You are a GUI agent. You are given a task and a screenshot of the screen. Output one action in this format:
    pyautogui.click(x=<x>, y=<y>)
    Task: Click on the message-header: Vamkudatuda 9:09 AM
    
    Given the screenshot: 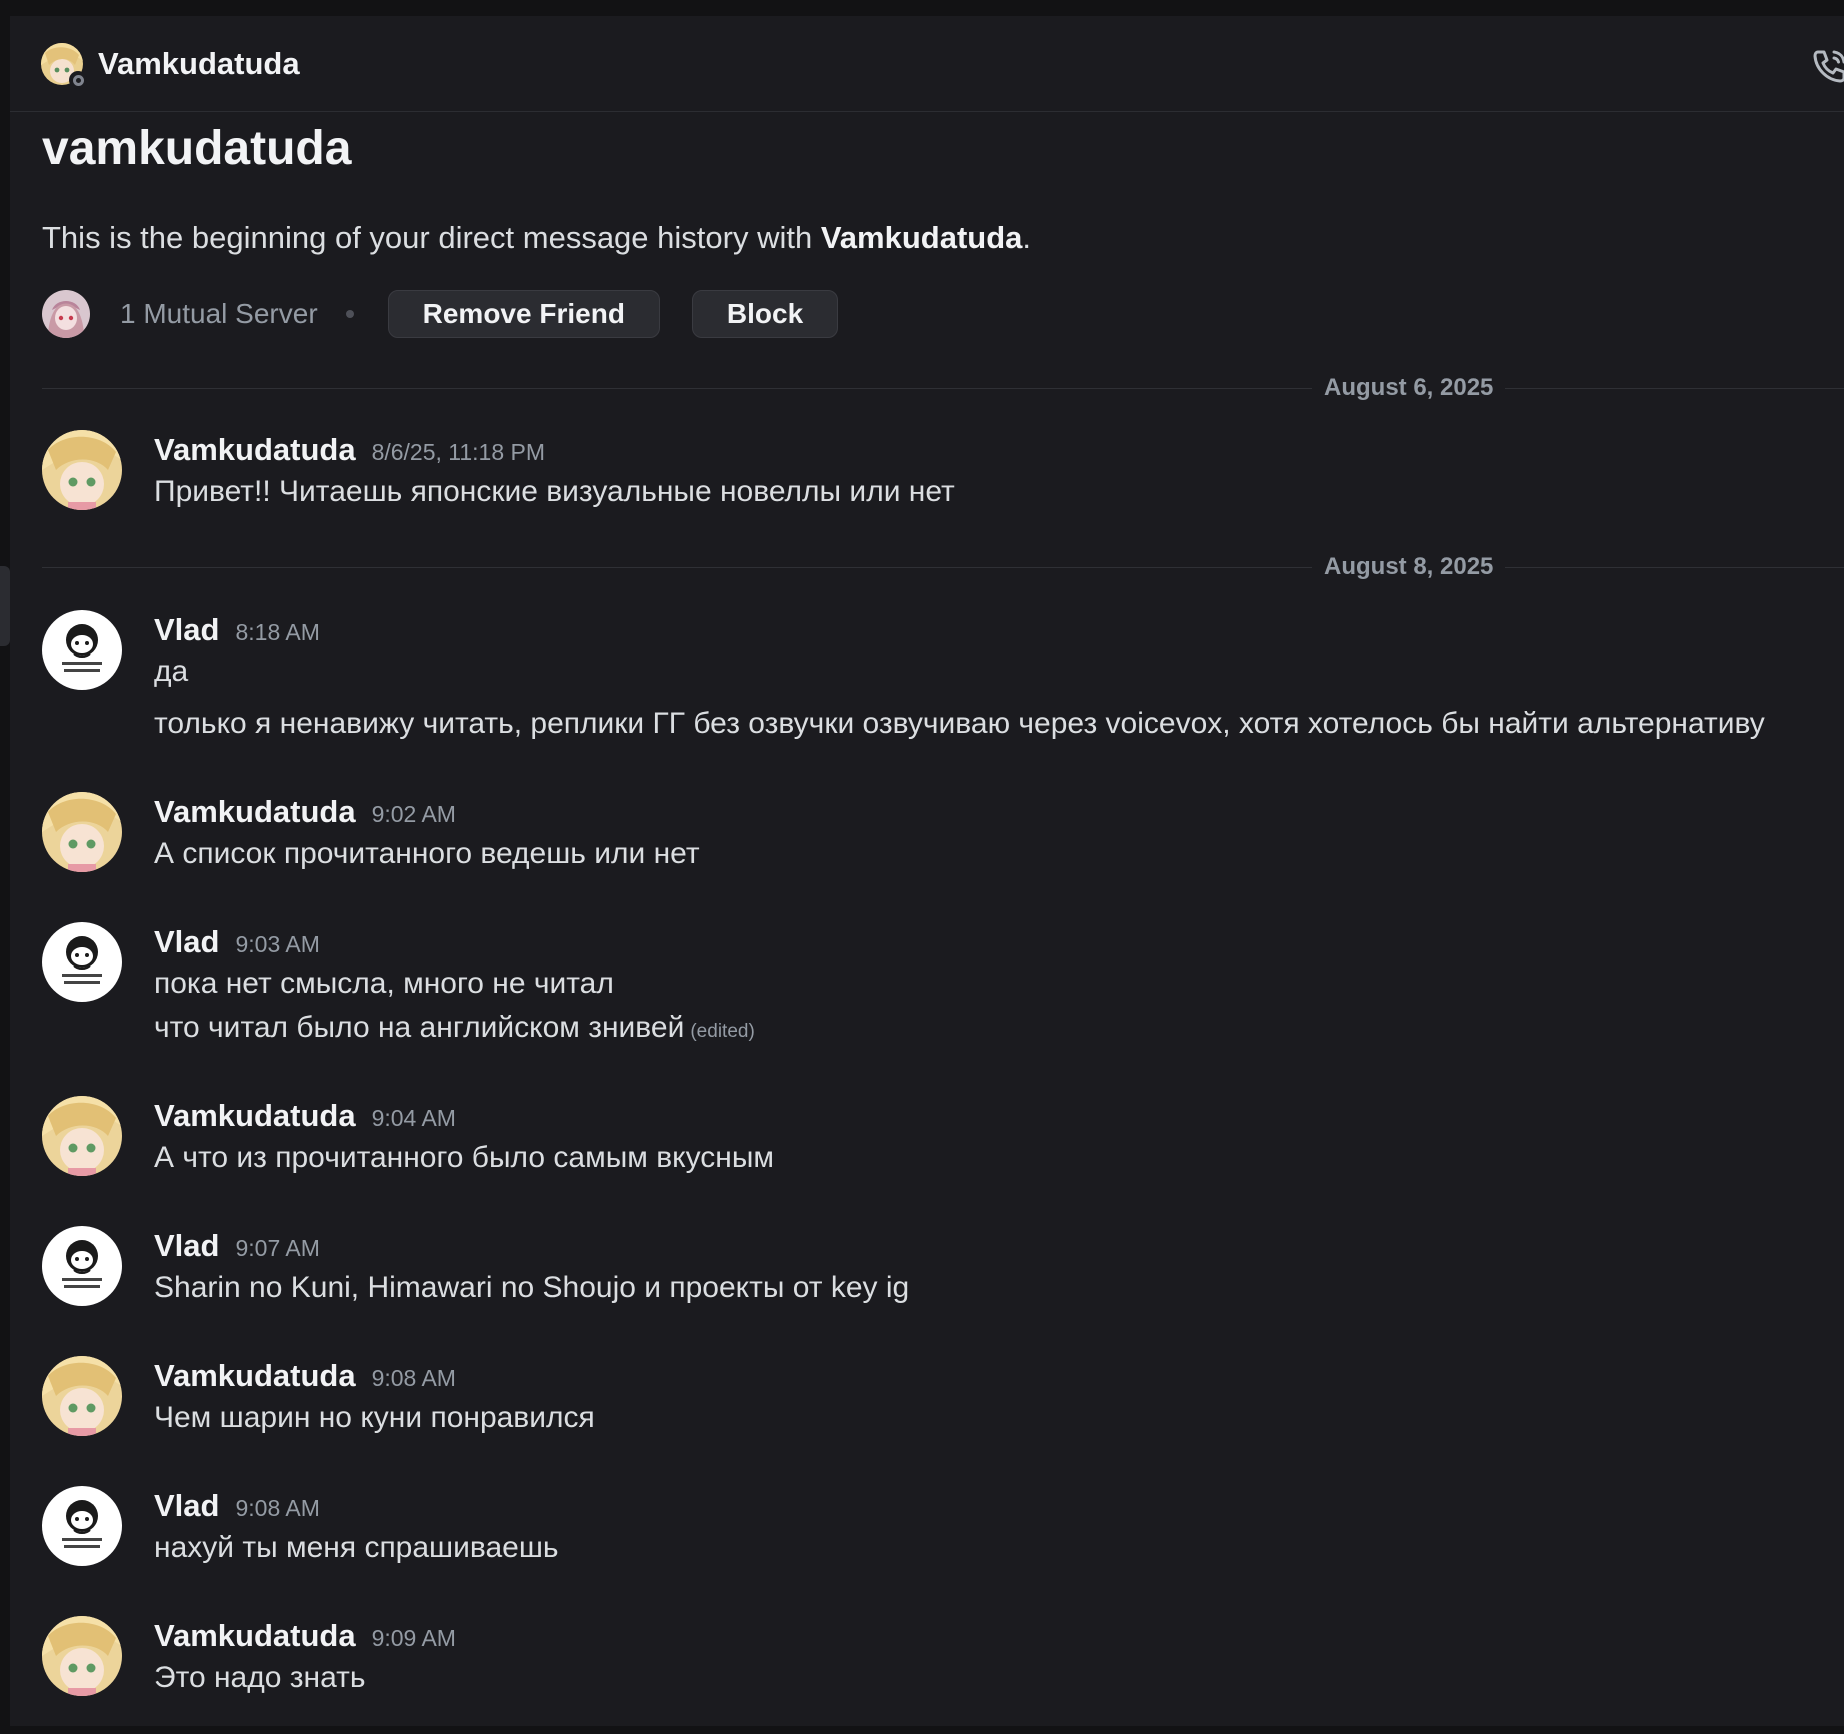 What is the action you would take?
    pyautogui.click(x=305, y=1636)
    